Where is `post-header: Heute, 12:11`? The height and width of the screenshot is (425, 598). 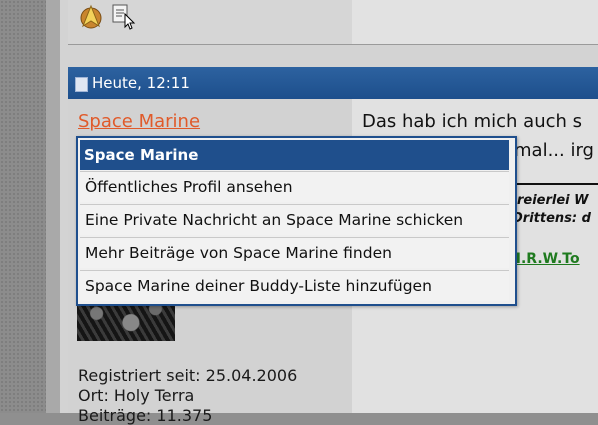 post-header: Heute, 12:11 is located at coordinates (333, 83).